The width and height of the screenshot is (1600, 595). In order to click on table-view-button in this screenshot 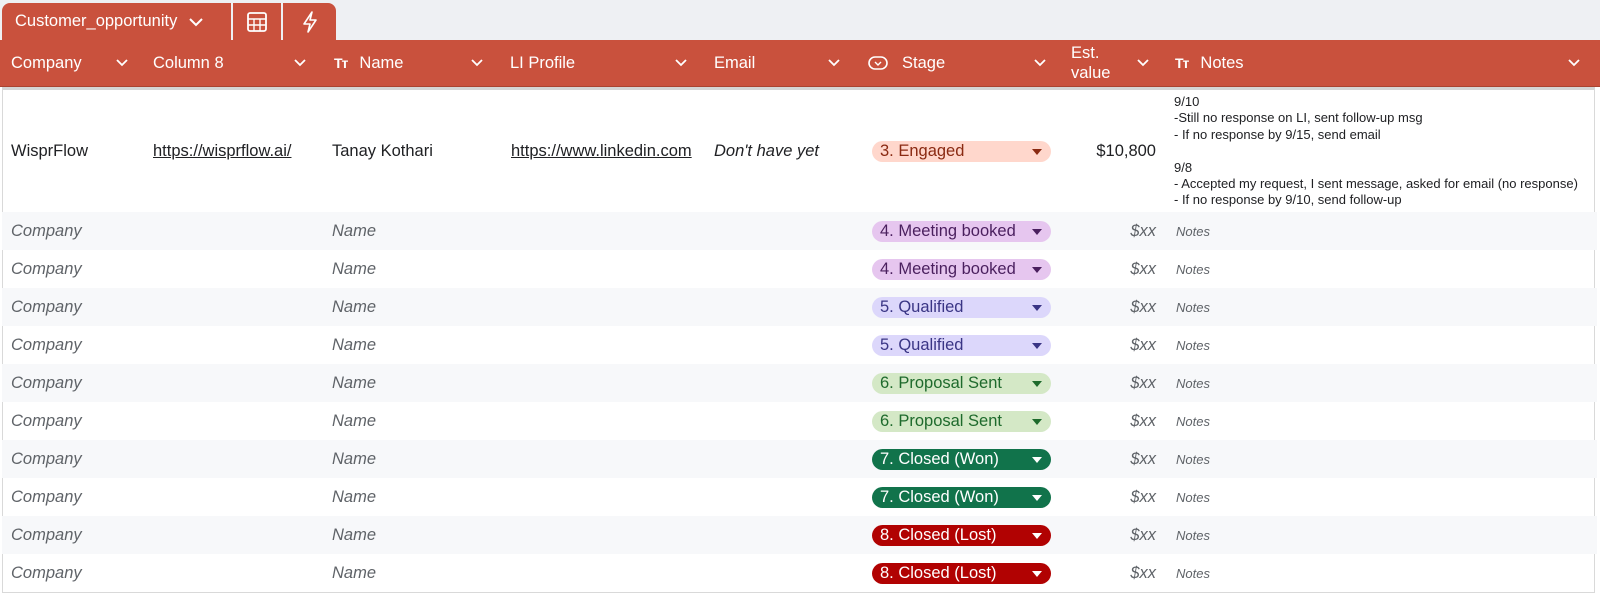, I will do `click(257, 21)`.